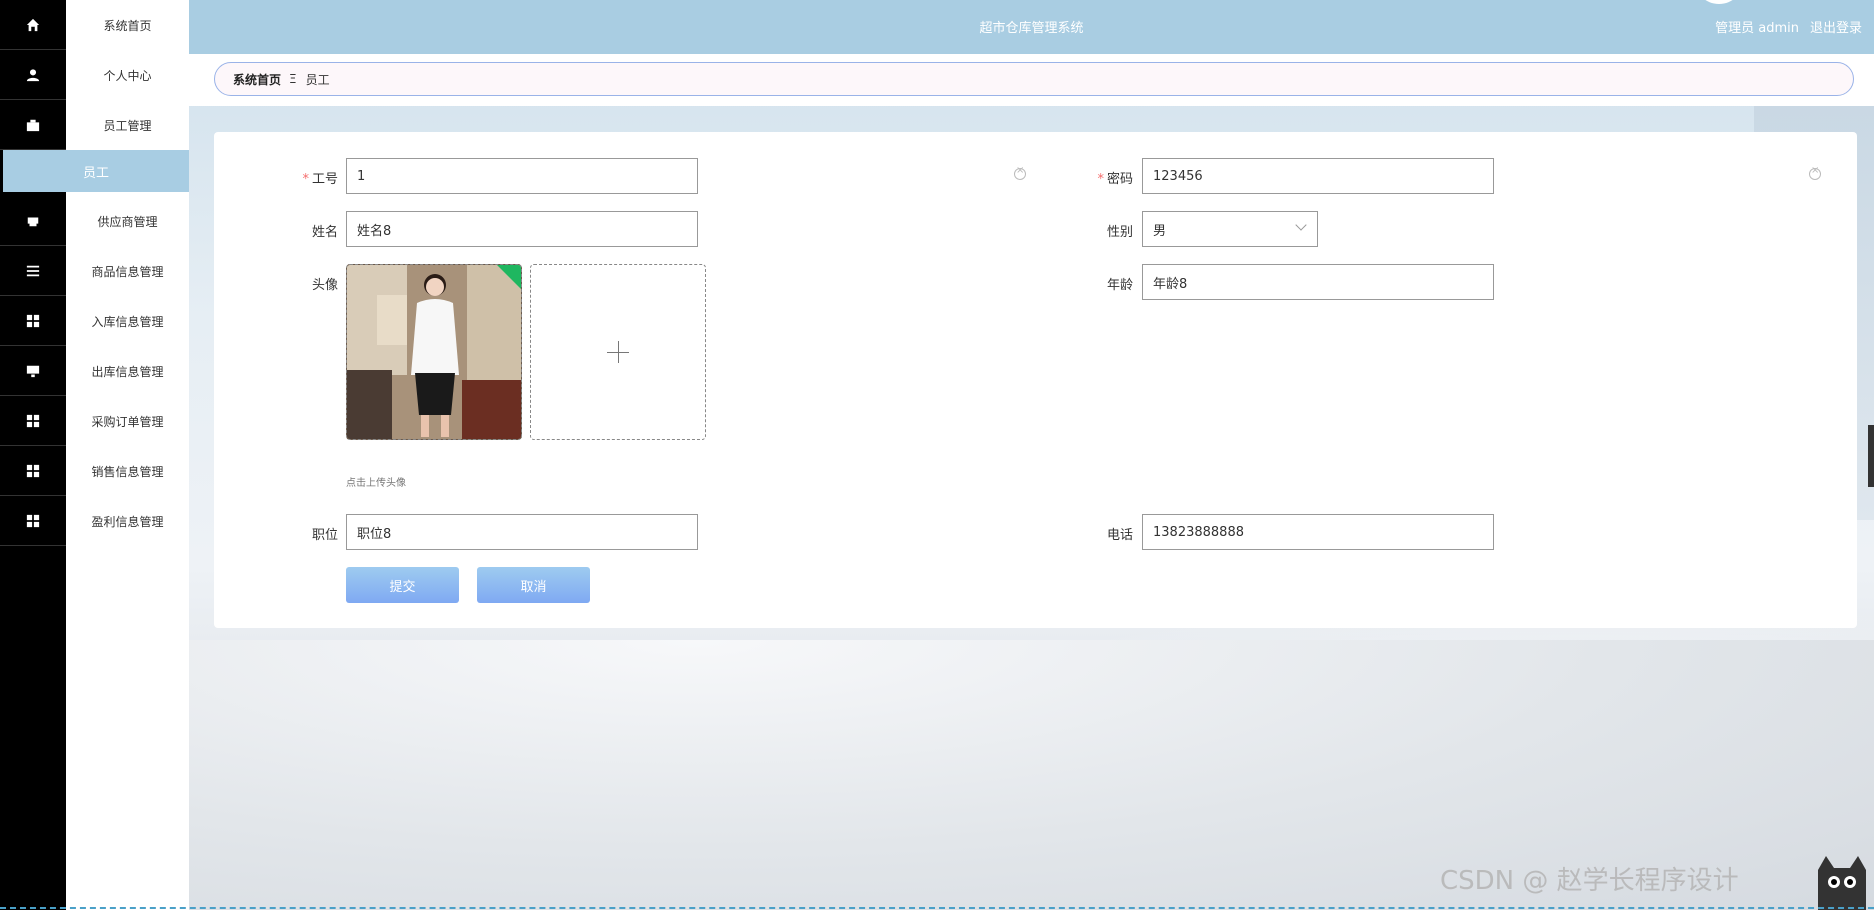 The width and height of the screenshot is (1874, 910). Describe the element at coordinates (522, 229) in the screenshot. I see `name-input: 姓名8` at that location.